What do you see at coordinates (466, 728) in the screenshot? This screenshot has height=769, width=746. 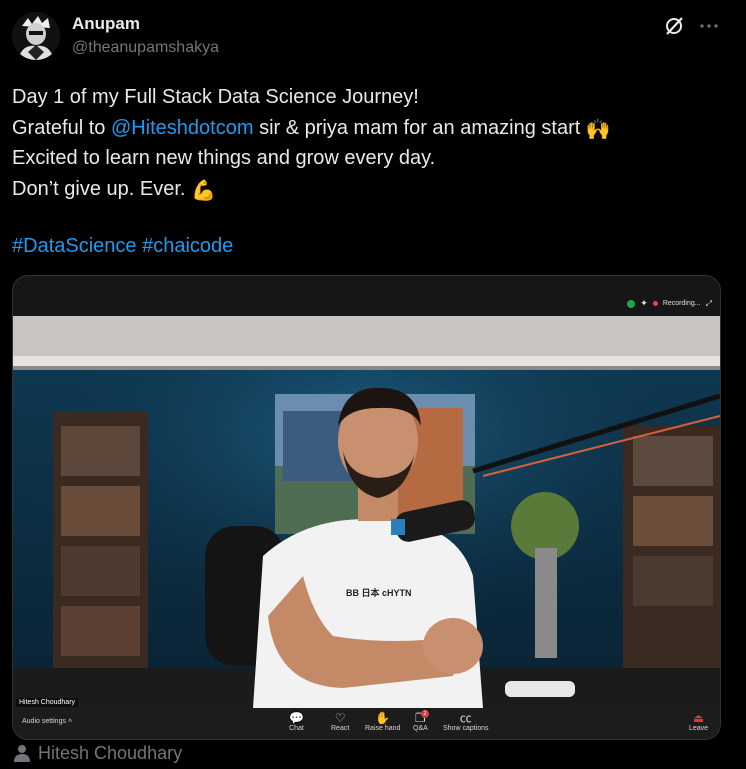 I see `captions-label: Show captions` at bounding box center [466, 728].